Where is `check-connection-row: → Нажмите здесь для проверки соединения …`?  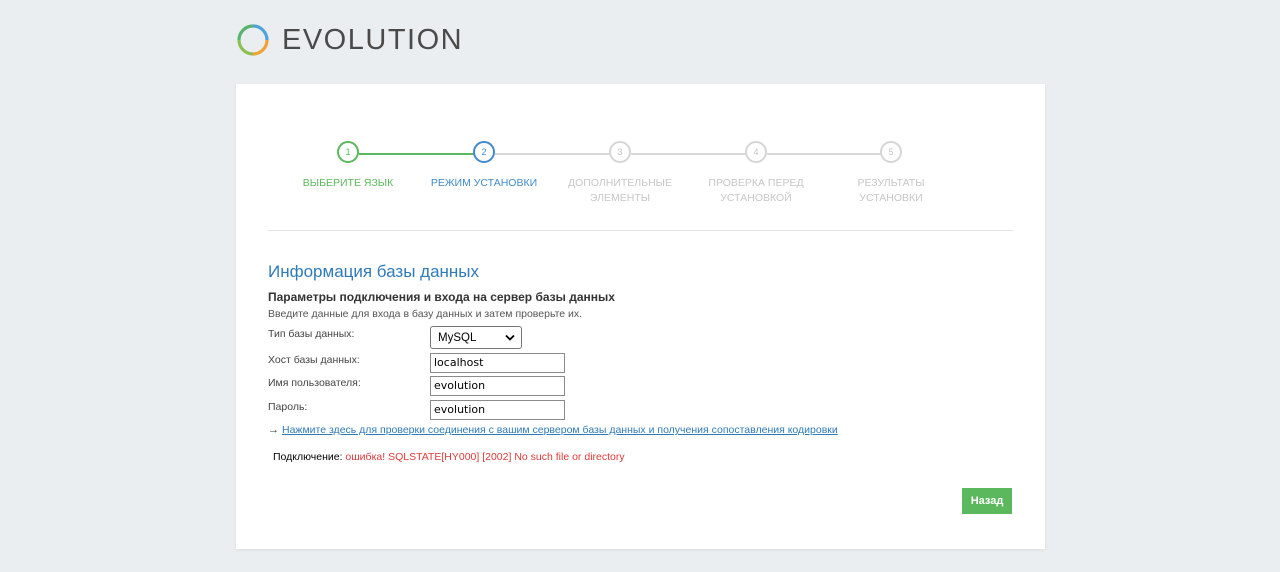 check-connection-row: → Нажмите здесь для проверки соединения … is located at coordinates (553, 430).